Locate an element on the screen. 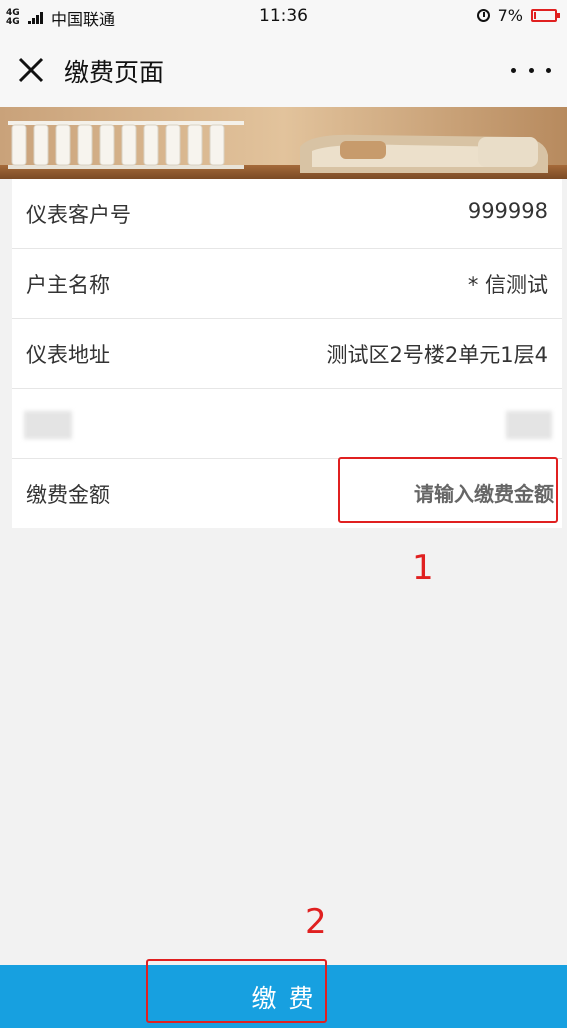 The image size is (567, 1028). redacted-label is located at coordinates (48, 425).